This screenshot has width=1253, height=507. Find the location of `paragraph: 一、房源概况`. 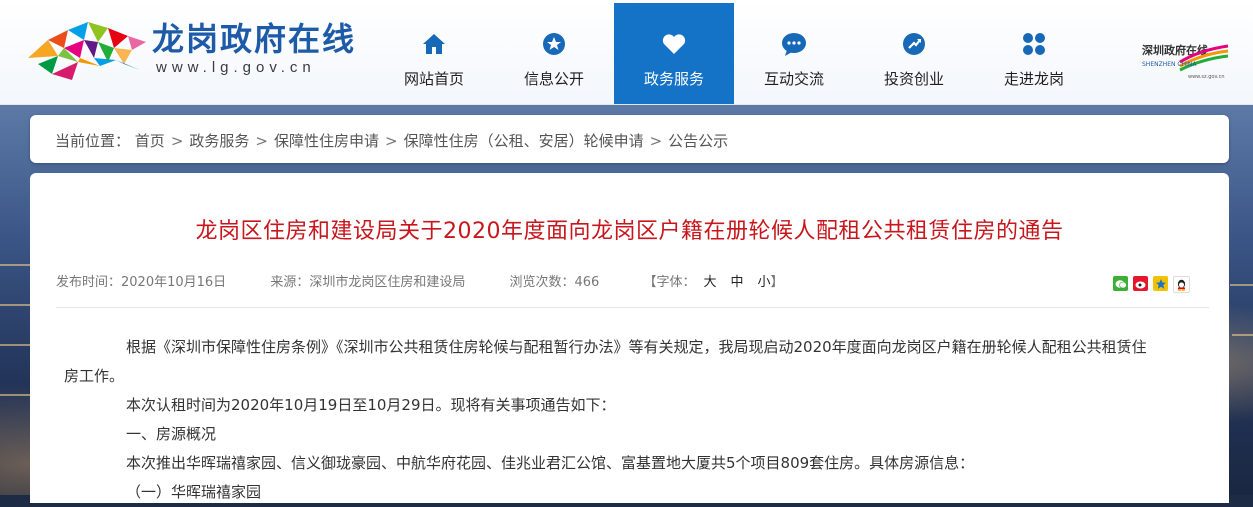

paragraph: 一、房源概况 is located at coordinates (171, 434).